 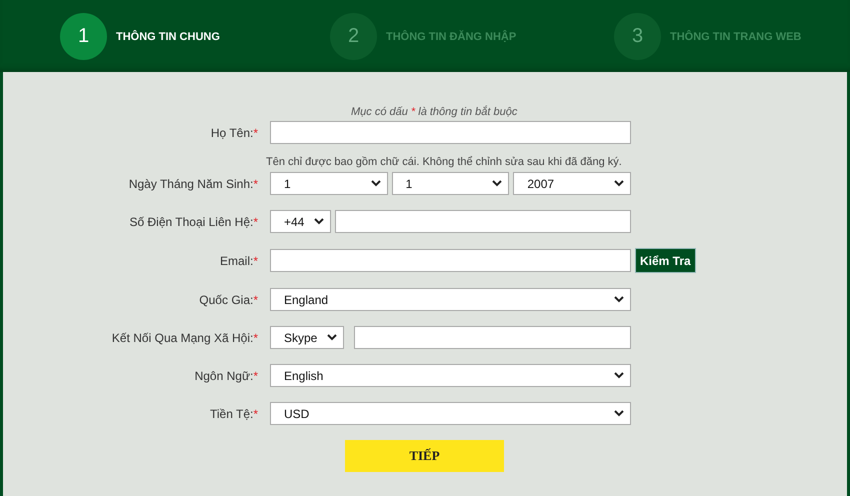 I want to click on field-label: Số Điện Thoại Liên Hệ:*, so click(x=193, y=221).